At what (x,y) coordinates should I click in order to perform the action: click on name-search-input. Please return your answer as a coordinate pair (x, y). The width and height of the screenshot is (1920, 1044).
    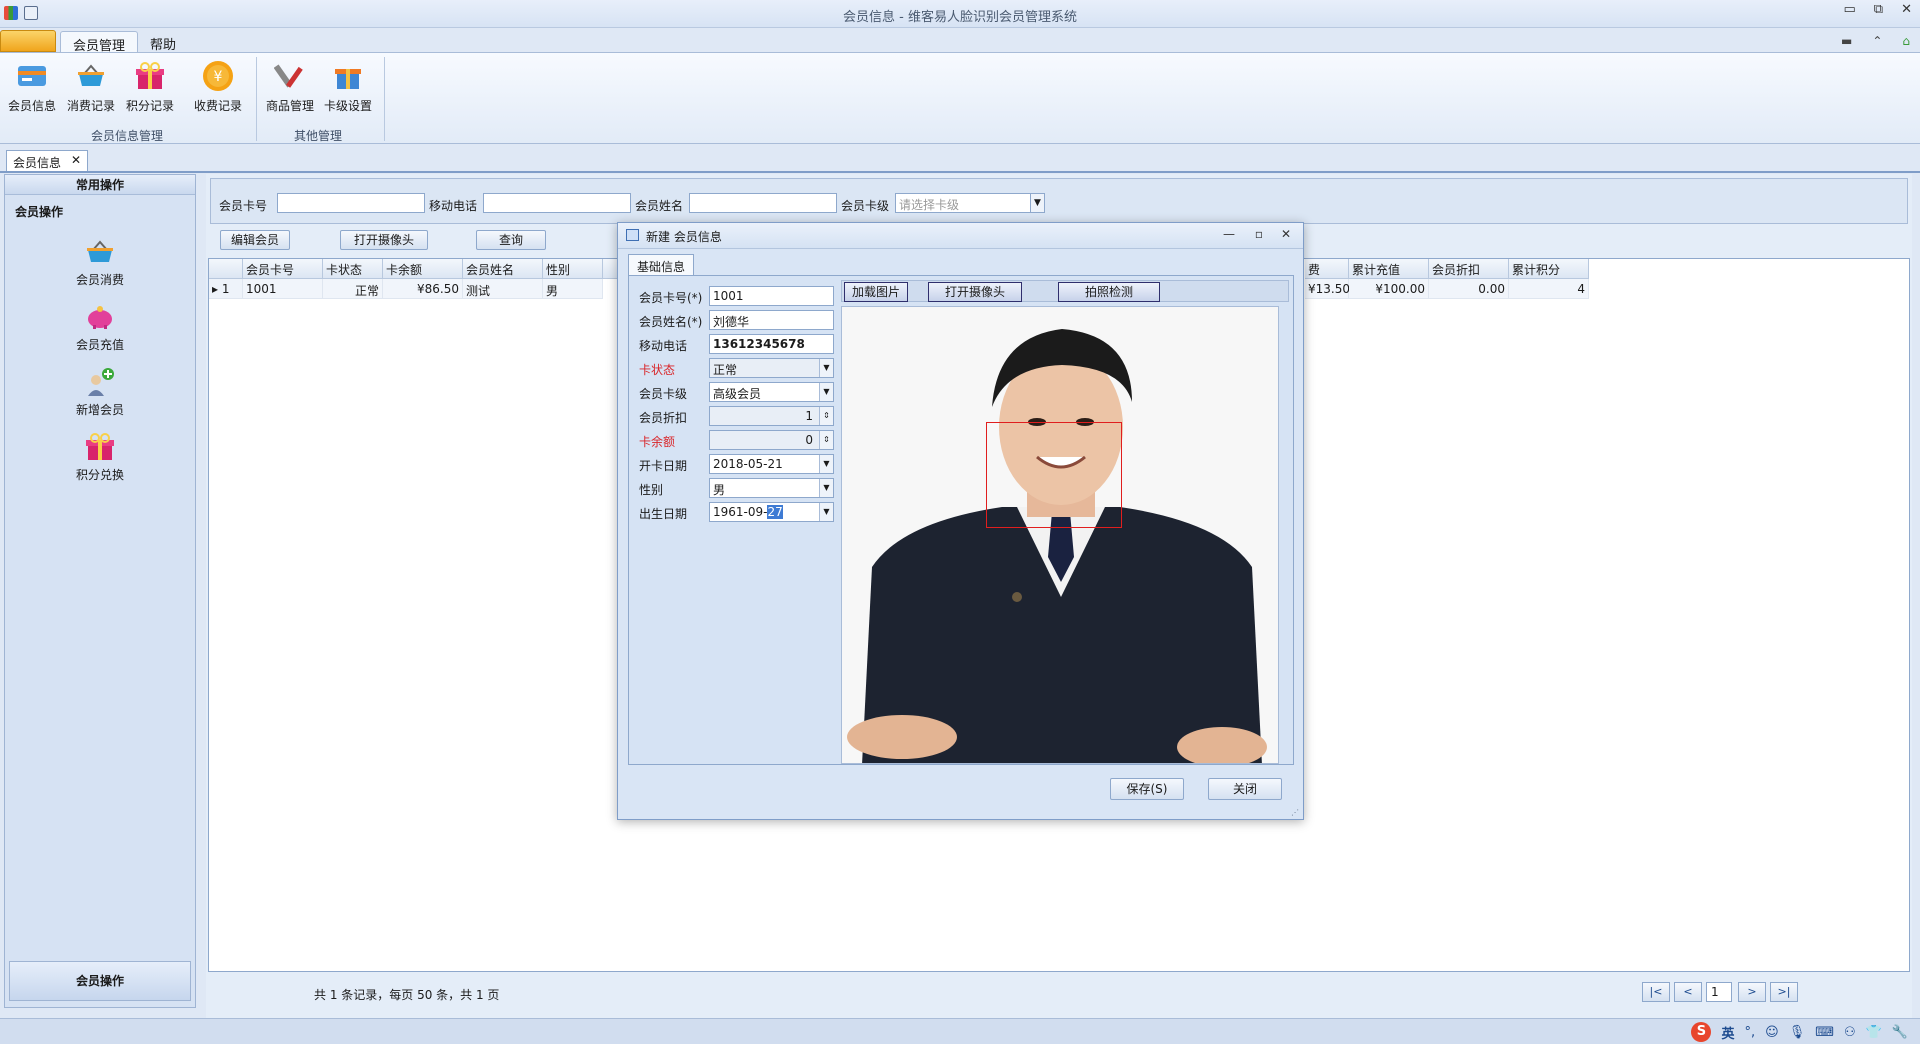
    Looking at the image, I should click on (763, 203).